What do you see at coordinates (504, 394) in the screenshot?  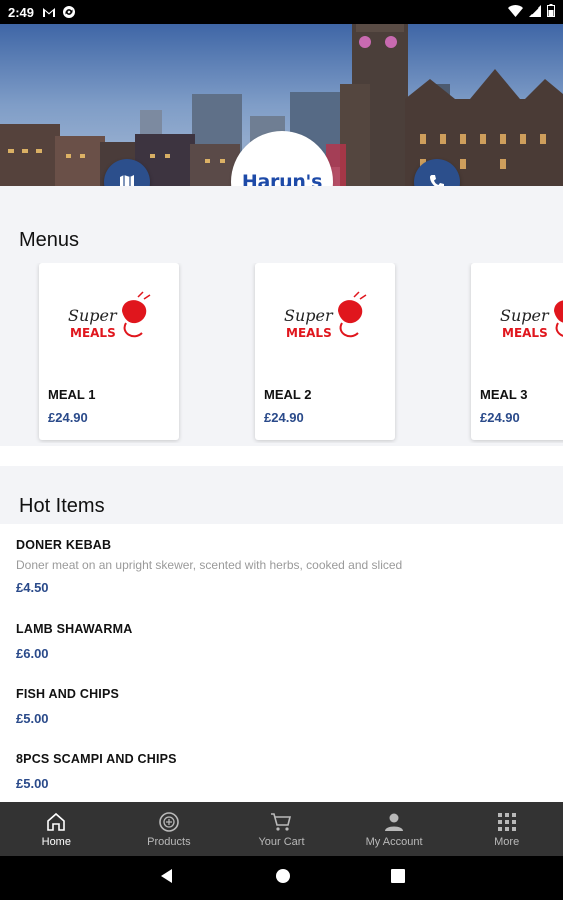 I see `menu-card-name: MEAL 3` at bounding box center [504, 394].